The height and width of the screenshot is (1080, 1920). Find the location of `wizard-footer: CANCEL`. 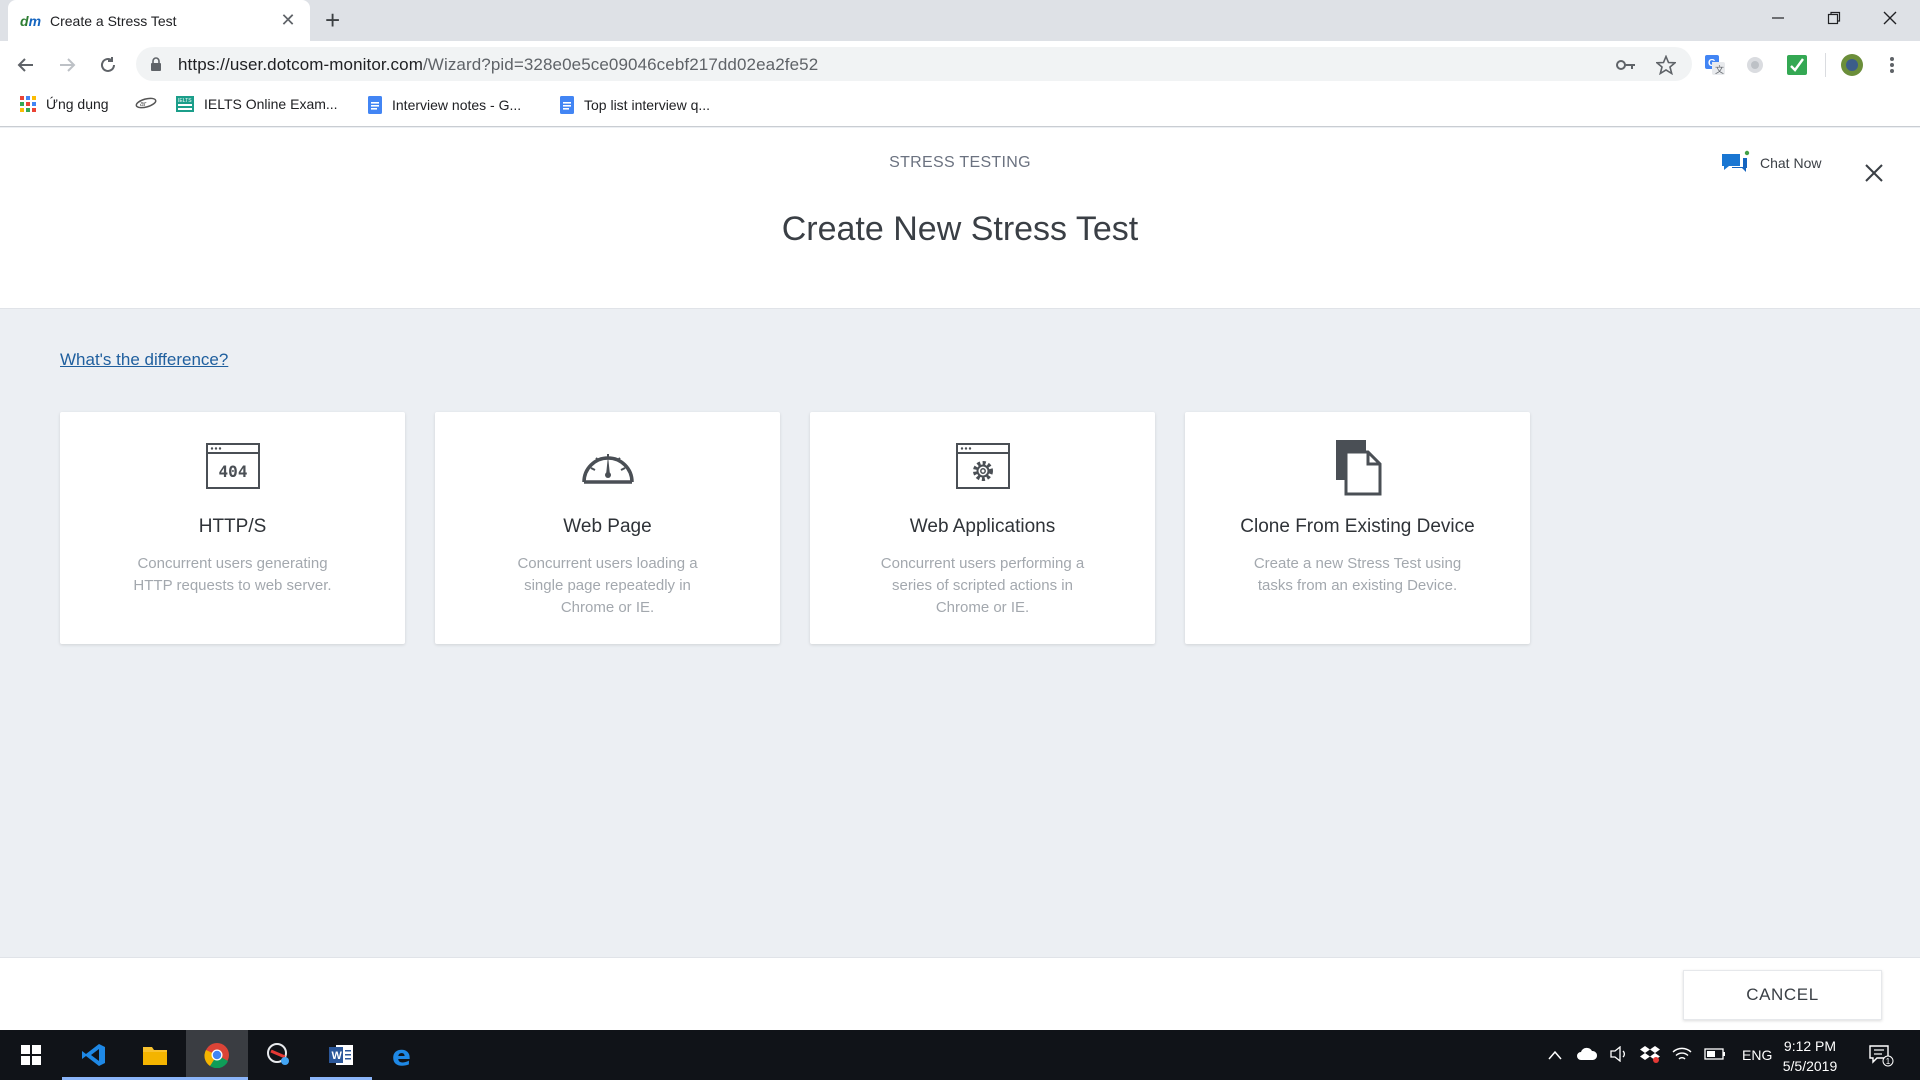

wizard-footer: CANCEL is located at coordinates (960, 993).